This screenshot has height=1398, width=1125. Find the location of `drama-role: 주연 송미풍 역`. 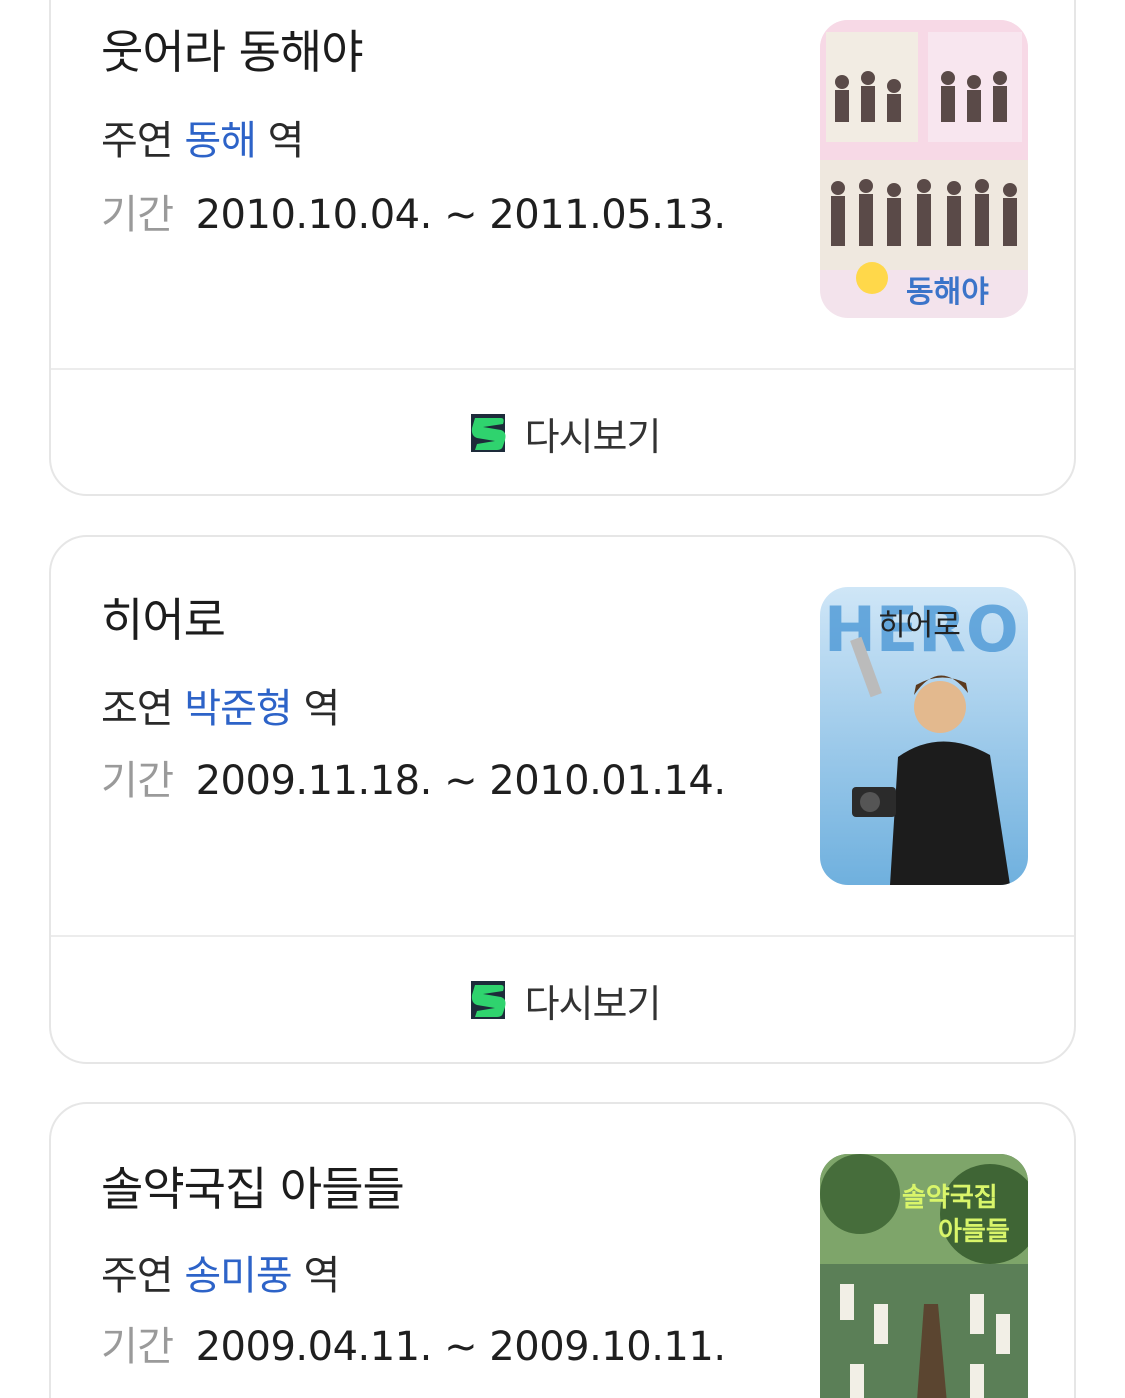

drama-role: 주연 송미풍 역 is located at coordinates (220, 1276).